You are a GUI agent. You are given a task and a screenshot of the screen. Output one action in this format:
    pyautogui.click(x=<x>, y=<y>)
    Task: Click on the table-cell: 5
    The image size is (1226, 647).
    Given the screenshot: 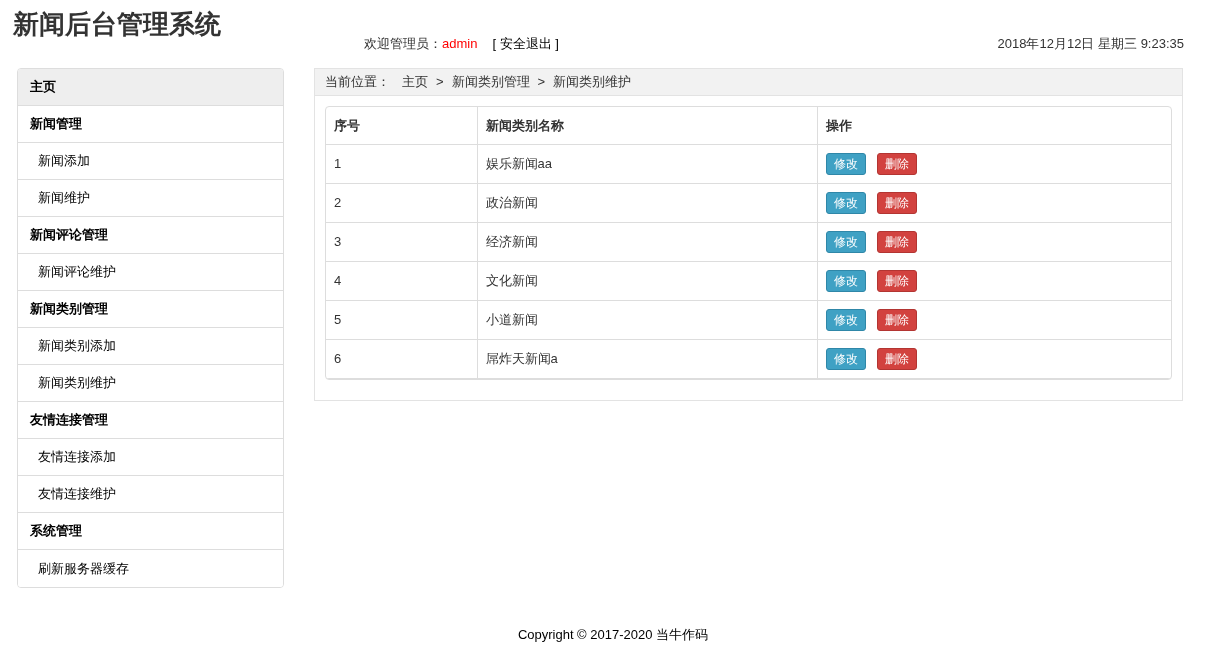 What is the action you would take?
    pyautogui.click(x=401, y=319)
    